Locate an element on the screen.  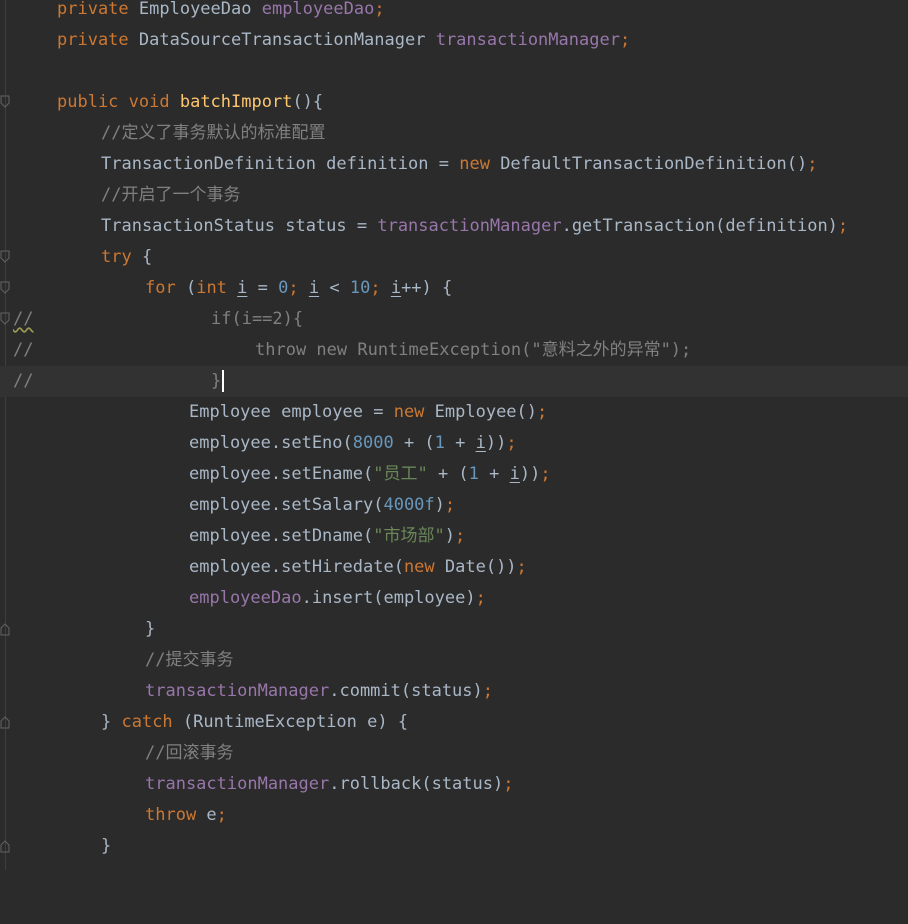
code-line: //开启了一个事务 is located at coordinates (120, 195).